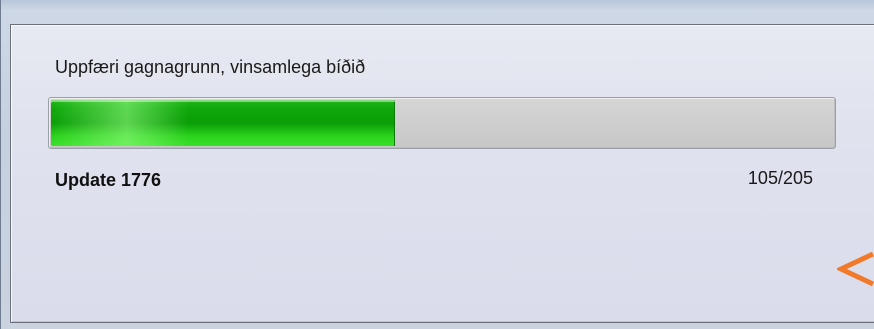 The image size is (874, 329). I want to click on window-frame-top, so click(437, 5).